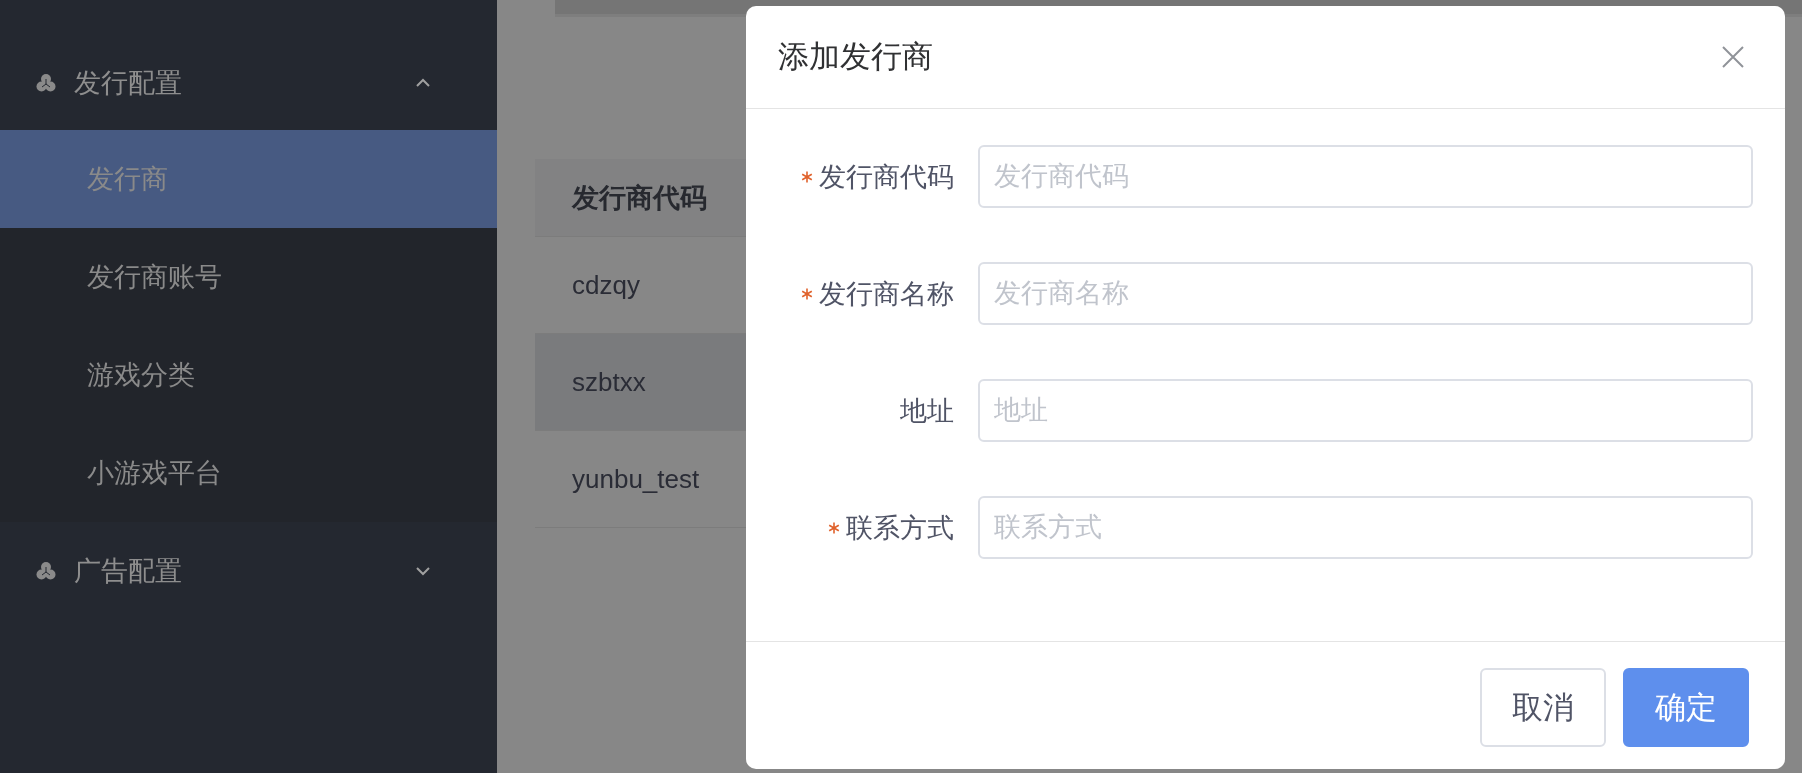 This screenshot has height=773, width=1802. What do you see at coordinates (638, 198) in the screenshot?
I see `column-header: 发行商代码` at bounding box center [638, 198].